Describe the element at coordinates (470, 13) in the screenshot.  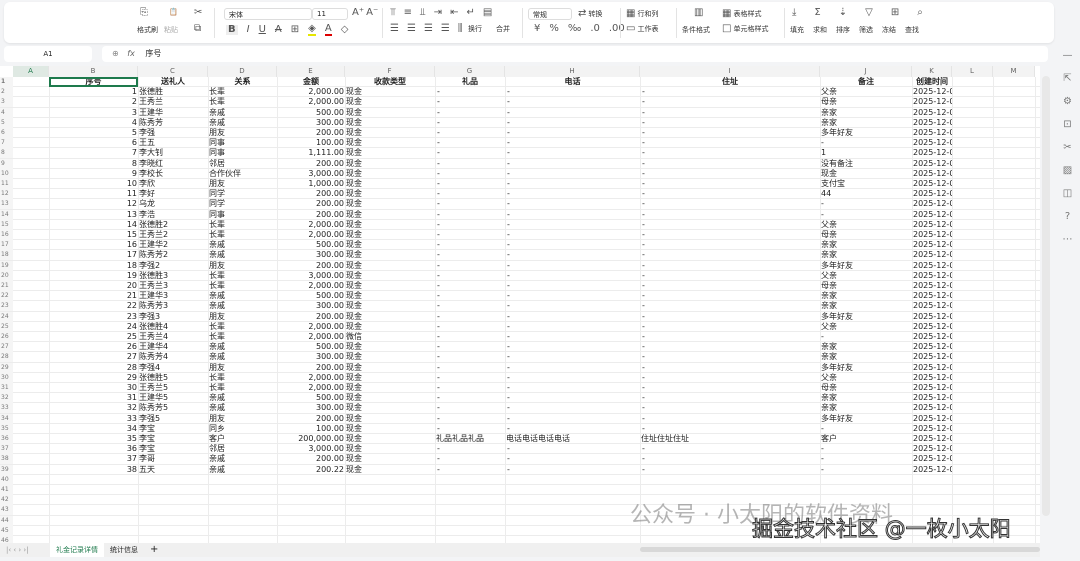
I see `wrap-icon: ↵` at that location.